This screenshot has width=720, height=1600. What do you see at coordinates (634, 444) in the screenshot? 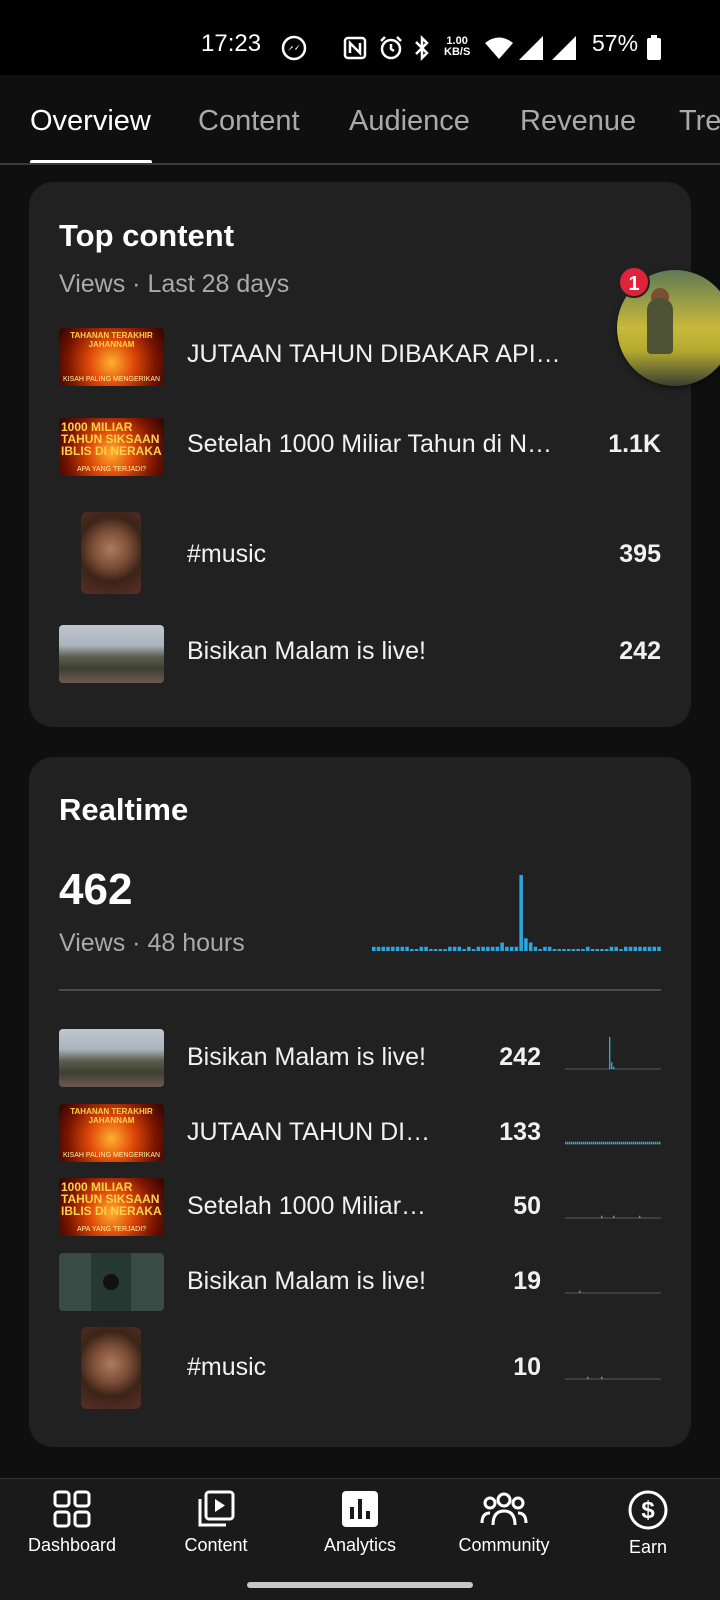
I see `view-count: 1.1K` at bounding box center [634, 444].